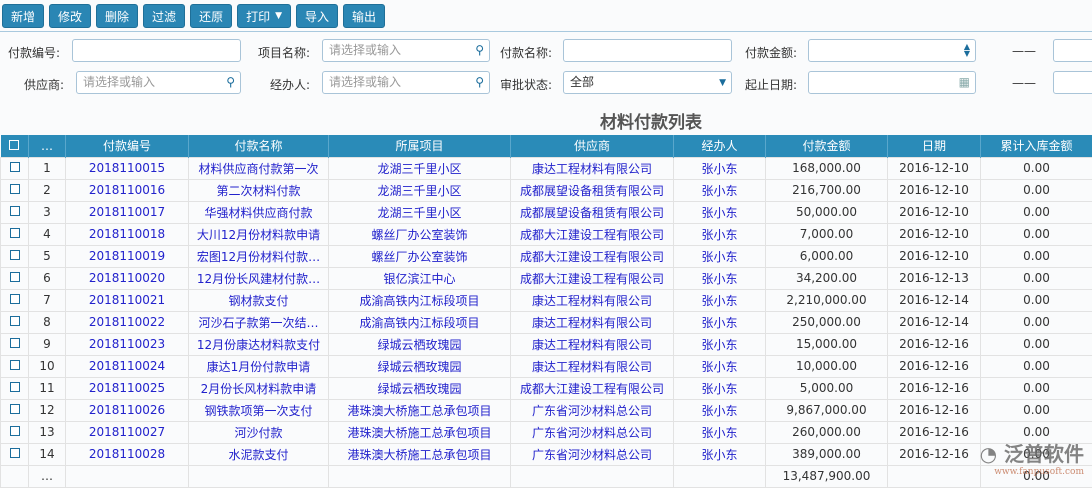 The width and height of the screenshot is (1092, 488). What do you see at coordinates (259, 190) in the screenshot?
I see `cell-payment-name: 第二次材料付款` at bounding box center [259, 190].